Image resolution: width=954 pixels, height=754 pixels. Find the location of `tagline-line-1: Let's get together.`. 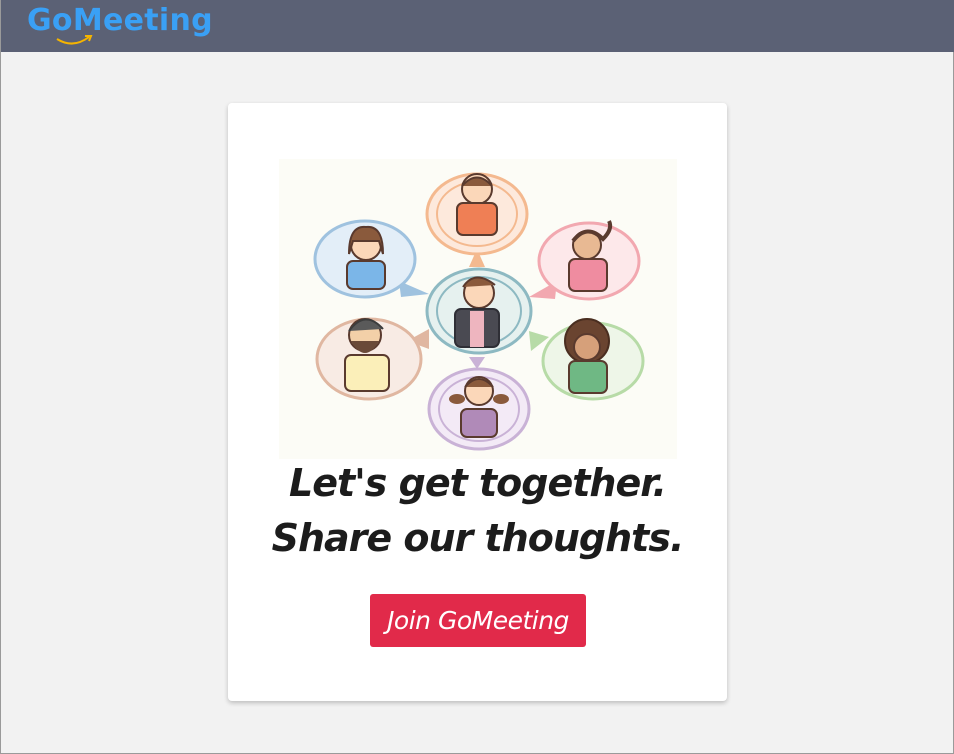

tagline-line-1: Let's get together. is located at coordinates (478, 483).